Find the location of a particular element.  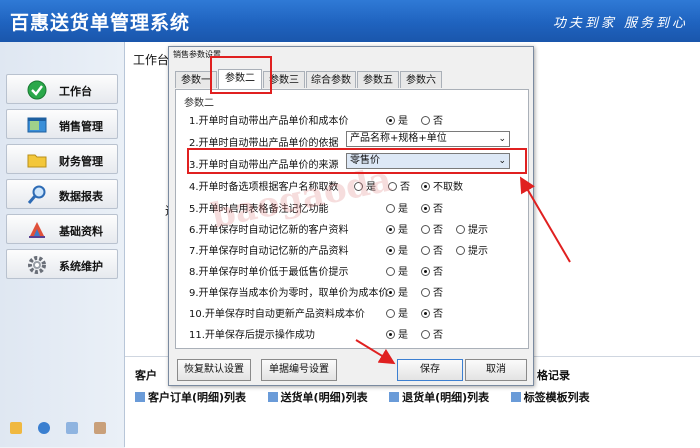

annotation-arrows is located at coordinates (463, 270).